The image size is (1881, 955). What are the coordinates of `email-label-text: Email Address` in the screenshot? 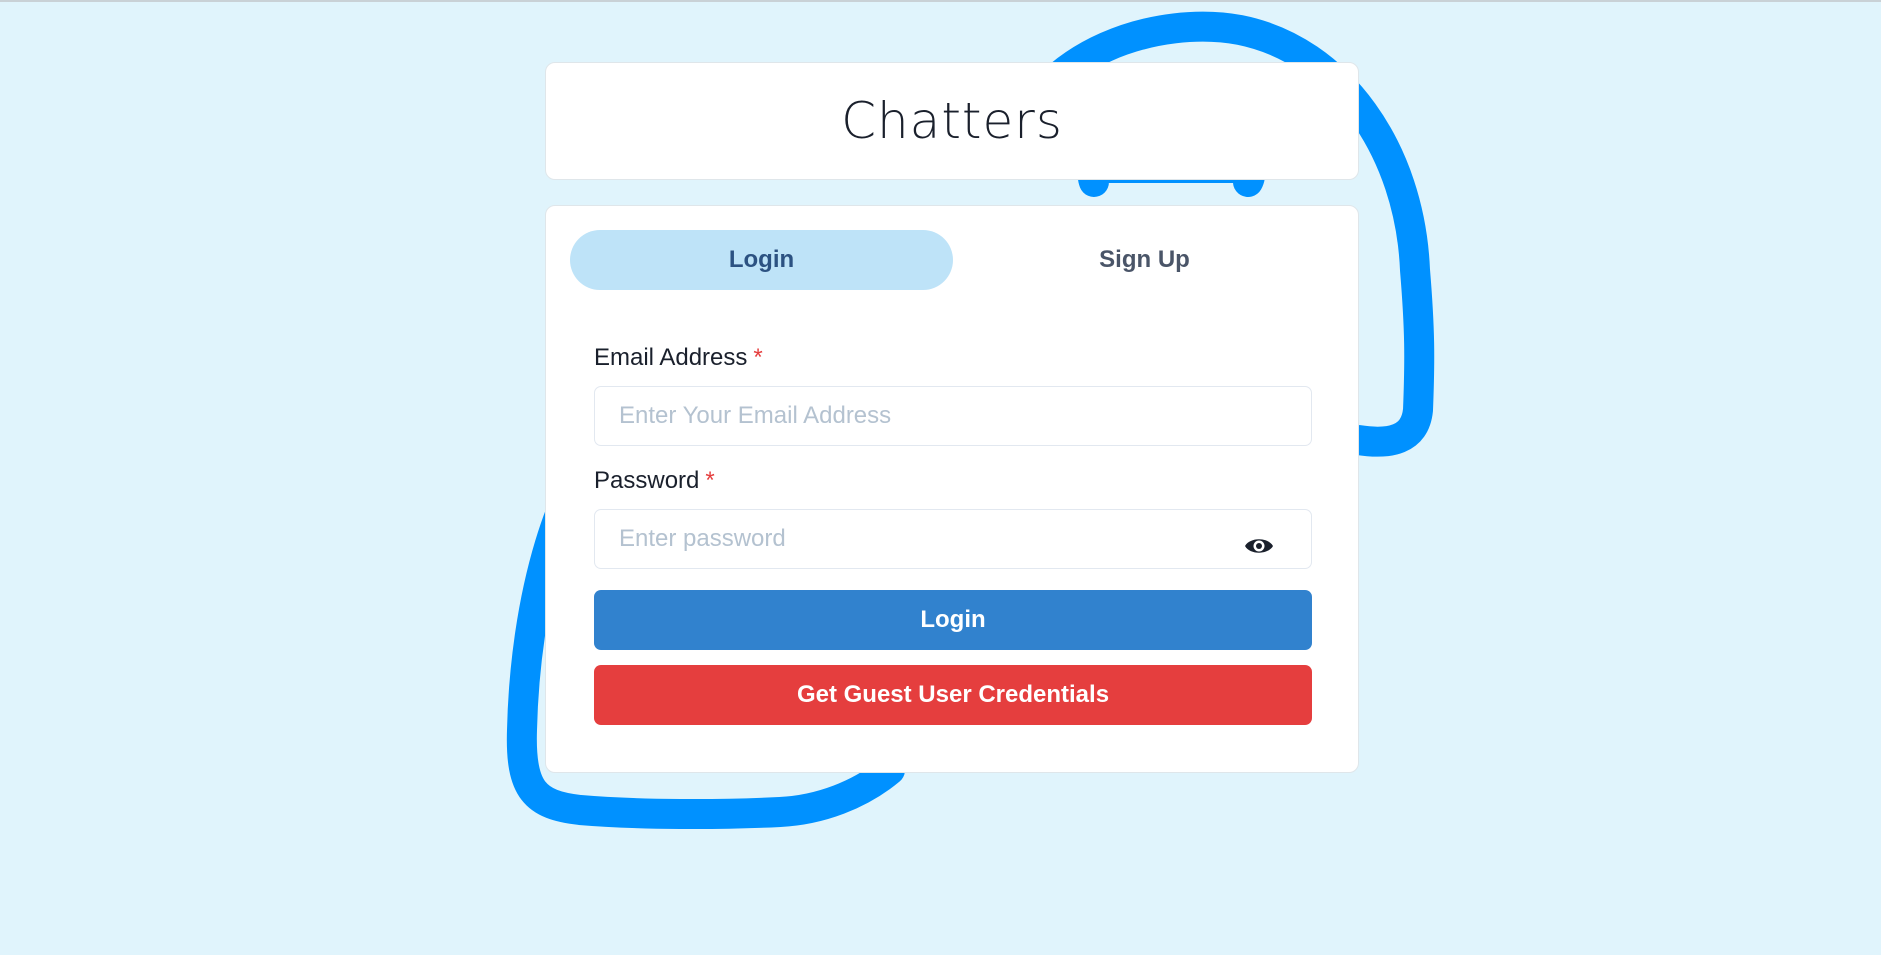 It's located at (671, 357).